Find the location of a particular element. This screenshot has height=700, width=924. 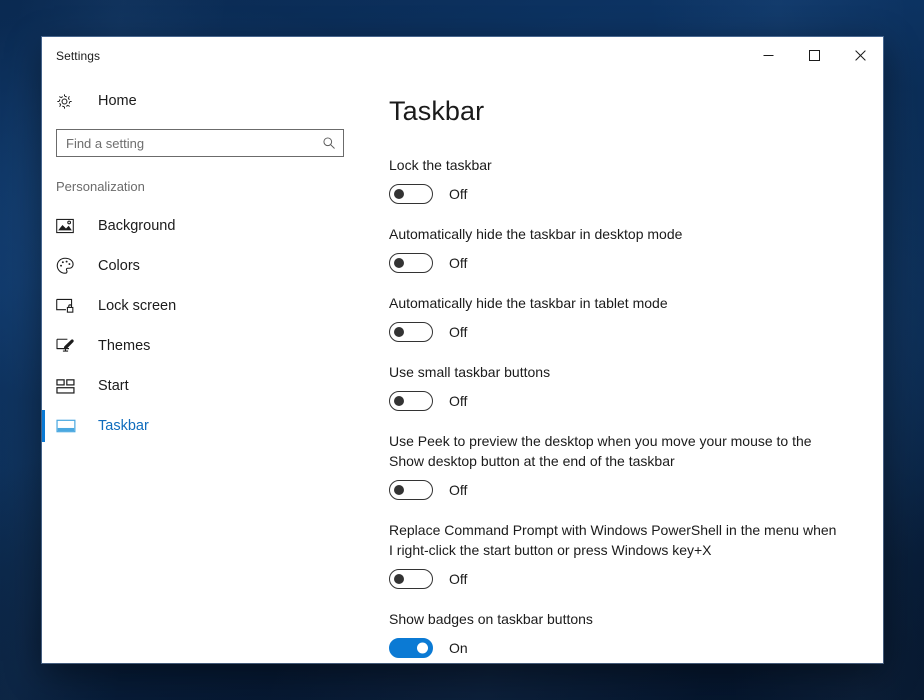

sidebar-item-label: Home is located at coordinates (117, 101).